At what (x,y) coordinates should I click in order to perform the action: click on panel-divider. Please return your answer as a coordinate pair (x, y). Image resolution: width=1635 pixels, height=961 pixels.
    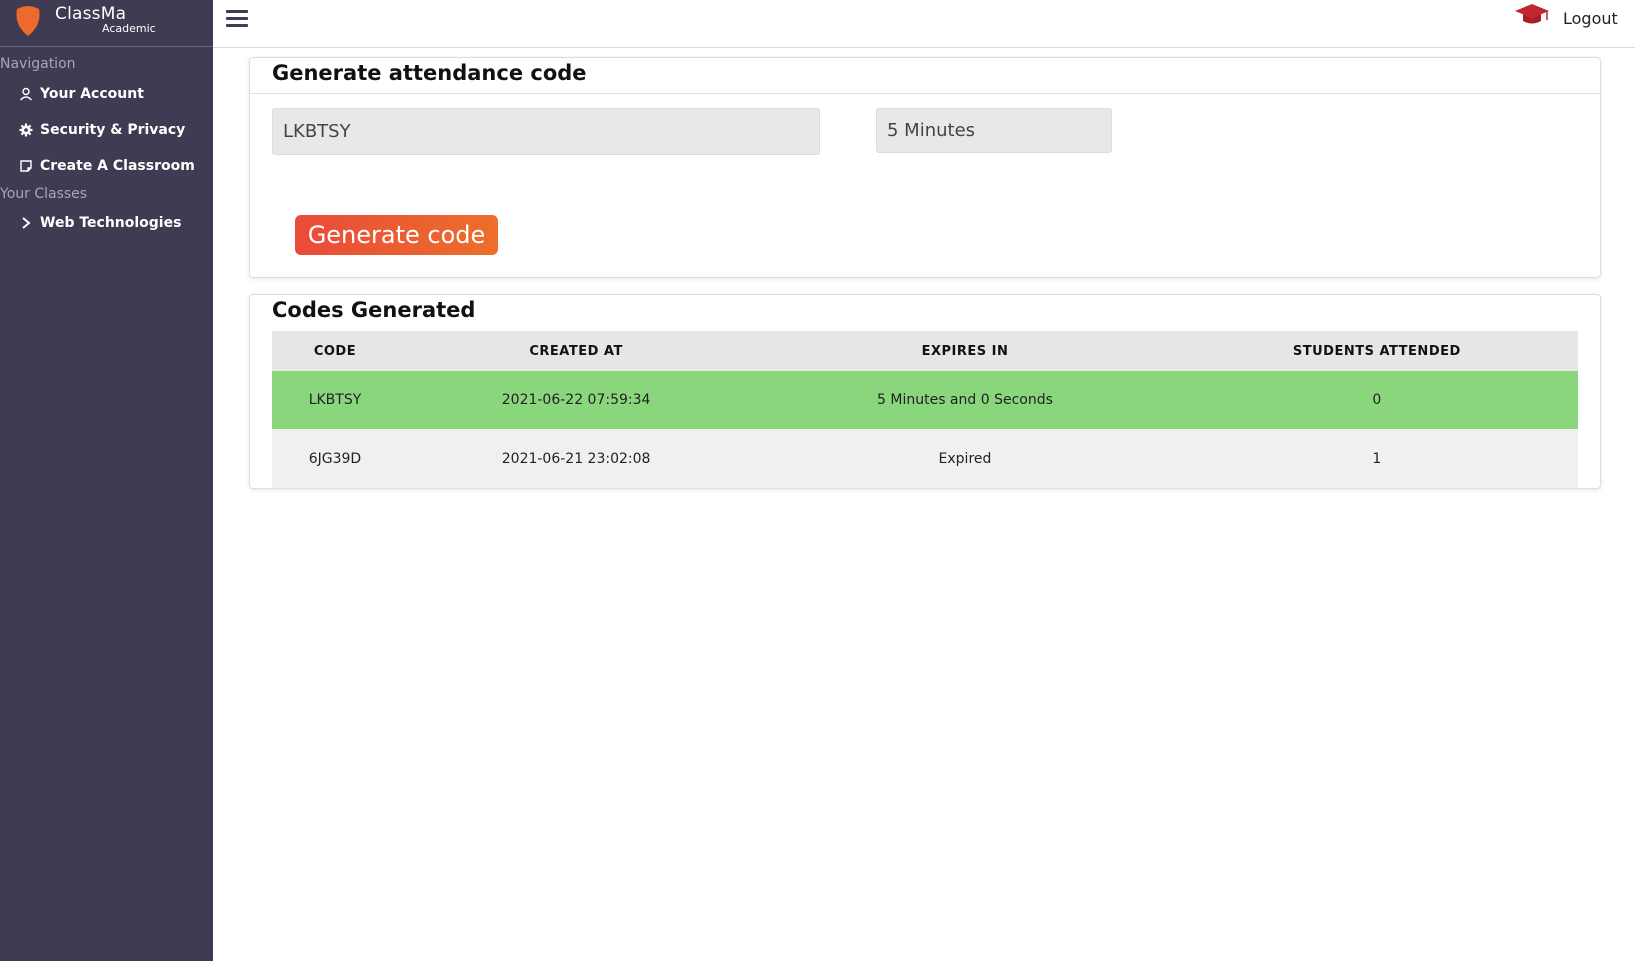
    Looking at the image, I should click on (925, 93).